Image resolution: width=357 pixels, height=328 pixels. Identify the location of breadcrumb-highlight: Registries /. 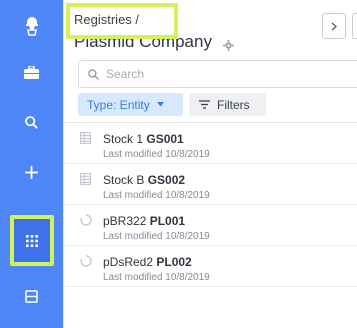
(122, 21).